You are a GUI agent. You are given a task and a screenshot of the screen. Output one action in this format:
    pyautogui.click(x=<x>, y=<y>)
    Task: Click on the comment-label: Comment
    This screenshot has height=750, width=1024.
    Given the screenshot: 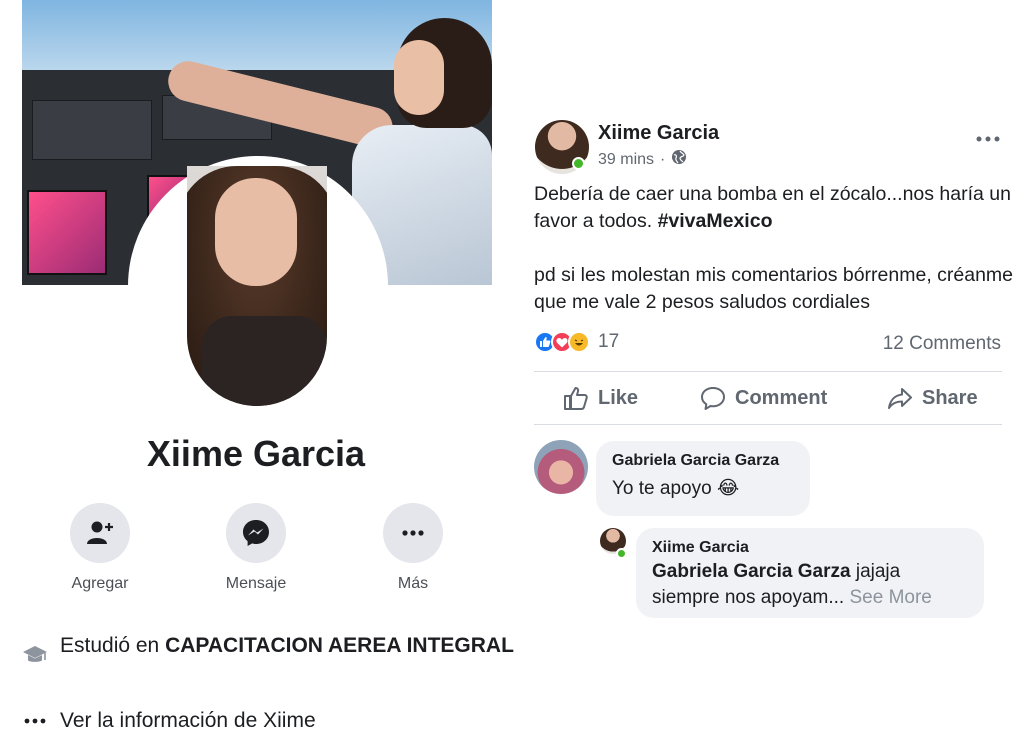 What is the action you would take?
    pyautogui.click(x=781, y=397)
    